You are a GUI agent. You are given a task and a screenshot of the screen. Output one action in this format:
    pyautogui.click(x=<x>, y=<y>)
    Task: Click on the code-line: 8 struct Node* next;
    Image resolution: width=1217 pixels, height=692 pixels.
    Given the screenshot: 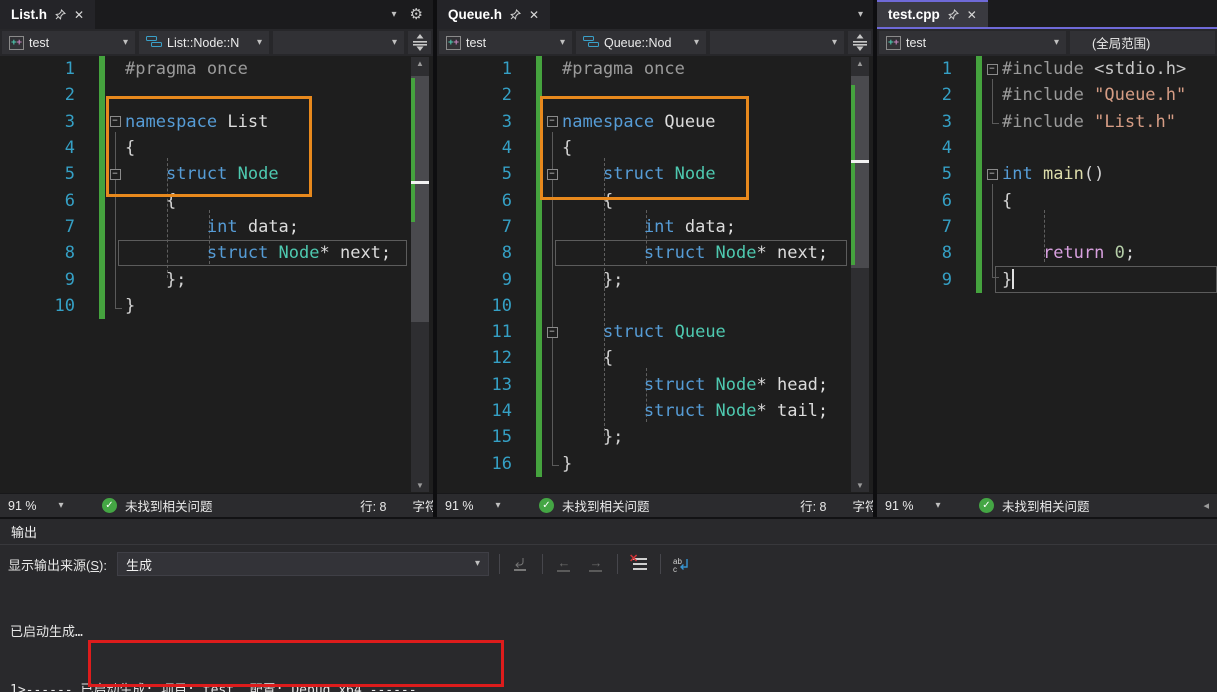 What is the action you would take?
    pyautogui.click(x=655, y=253)
    